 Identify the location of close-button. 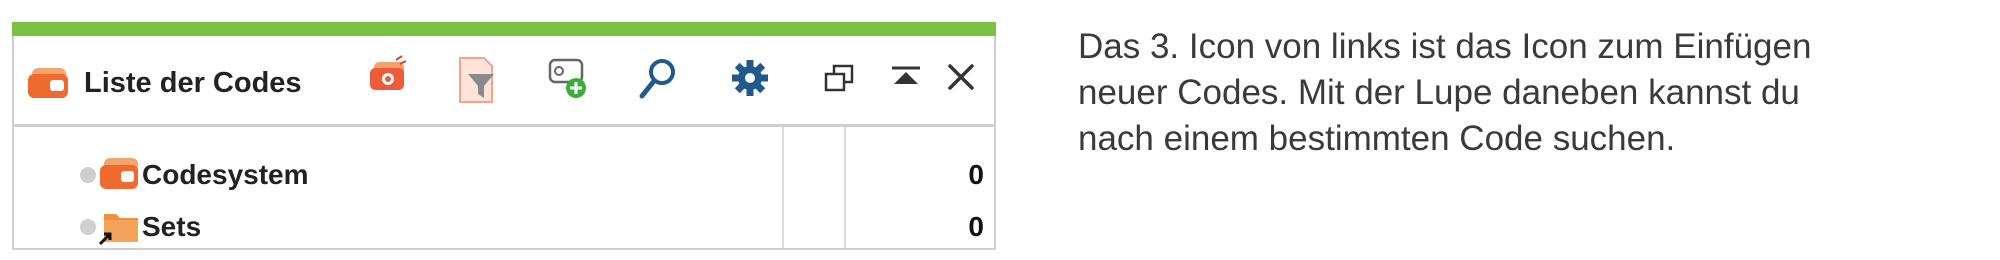
(966, 80).